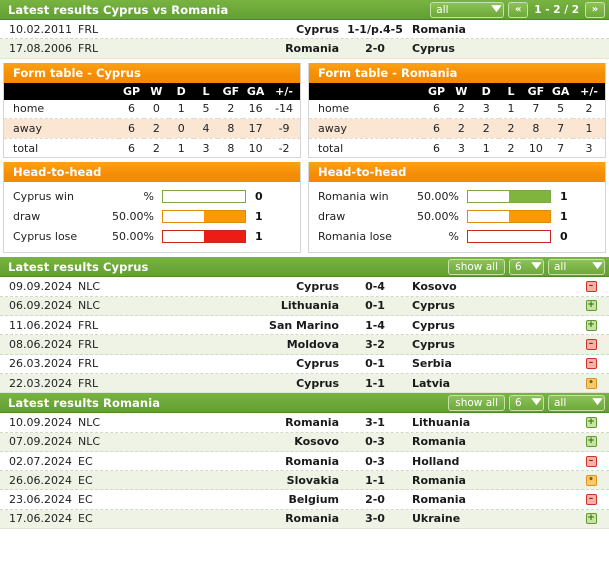 This screenshot has width=609, height=584. Describe the element at coordinates (509, 216) in the screenshot. I see `head-to-head-bar` at that location.